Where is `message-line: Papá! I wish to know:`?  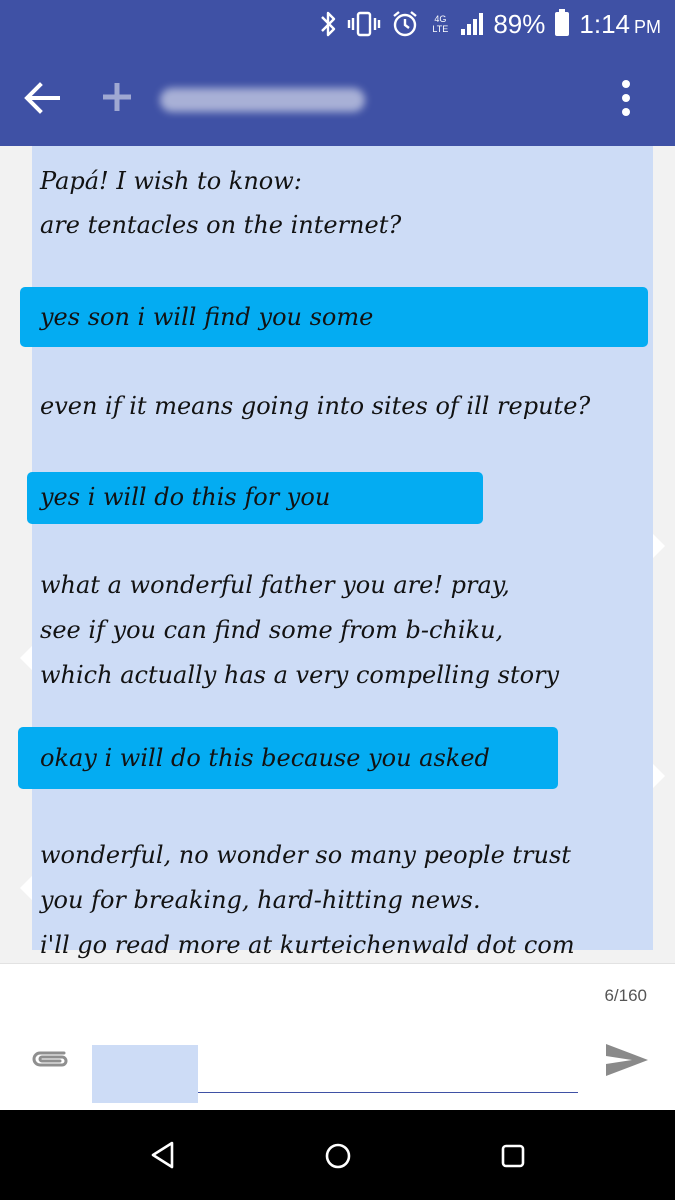
message-line: Papá! I wish to know: is located at coordinates (171, 181).